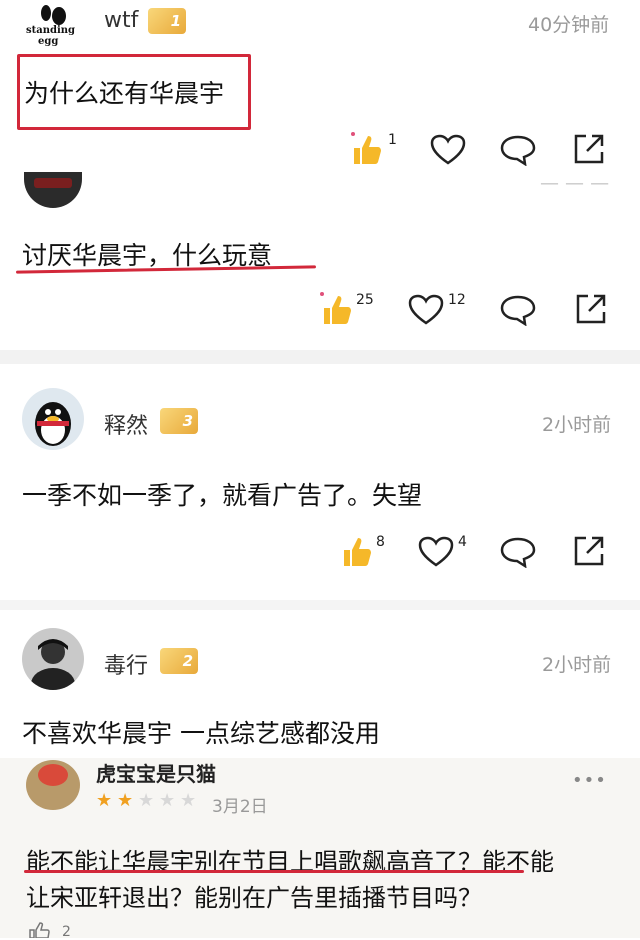 The image size is (640, 940). I want to click on comment-actions: 1, so click(480, 148).